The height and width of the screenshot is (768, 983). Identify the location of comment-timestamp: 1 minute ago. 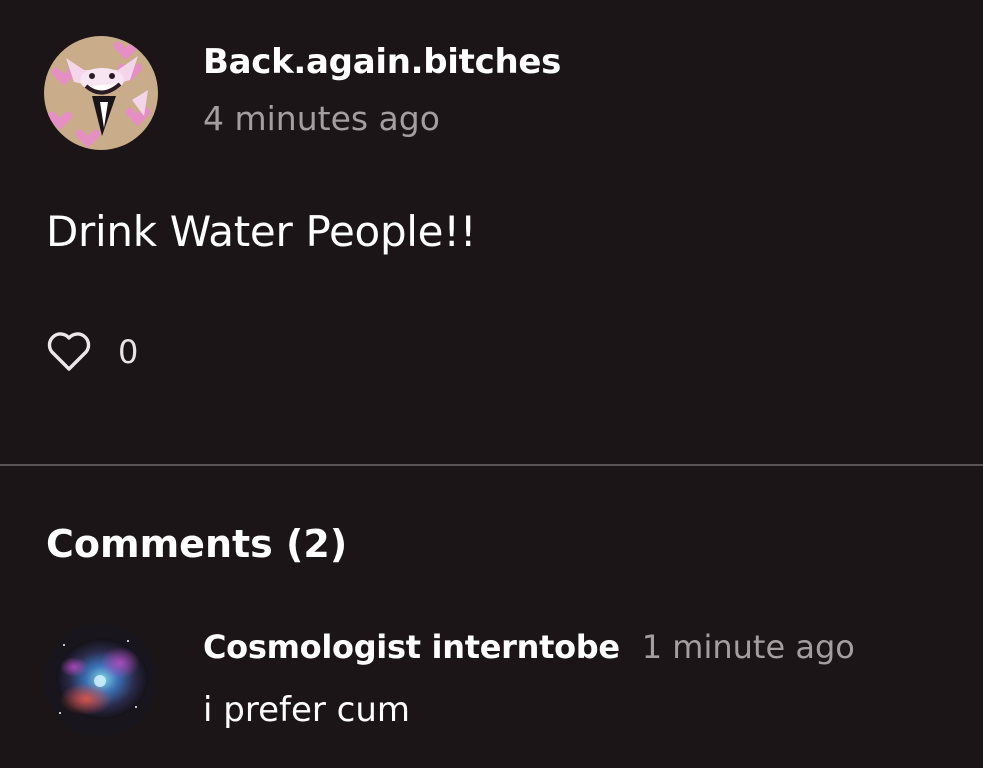
(748, 647).